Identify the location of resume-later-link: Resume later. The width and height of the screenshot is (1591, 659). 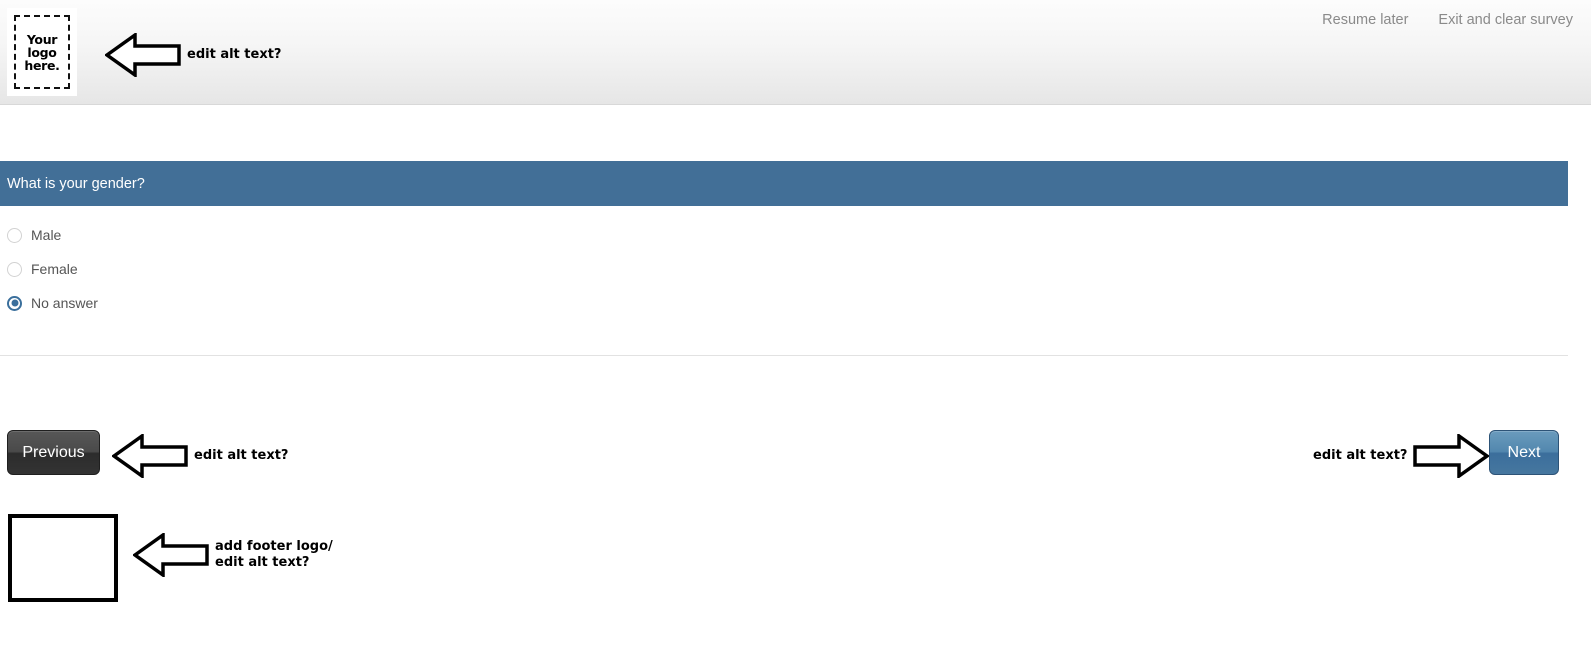
(1365, 20).